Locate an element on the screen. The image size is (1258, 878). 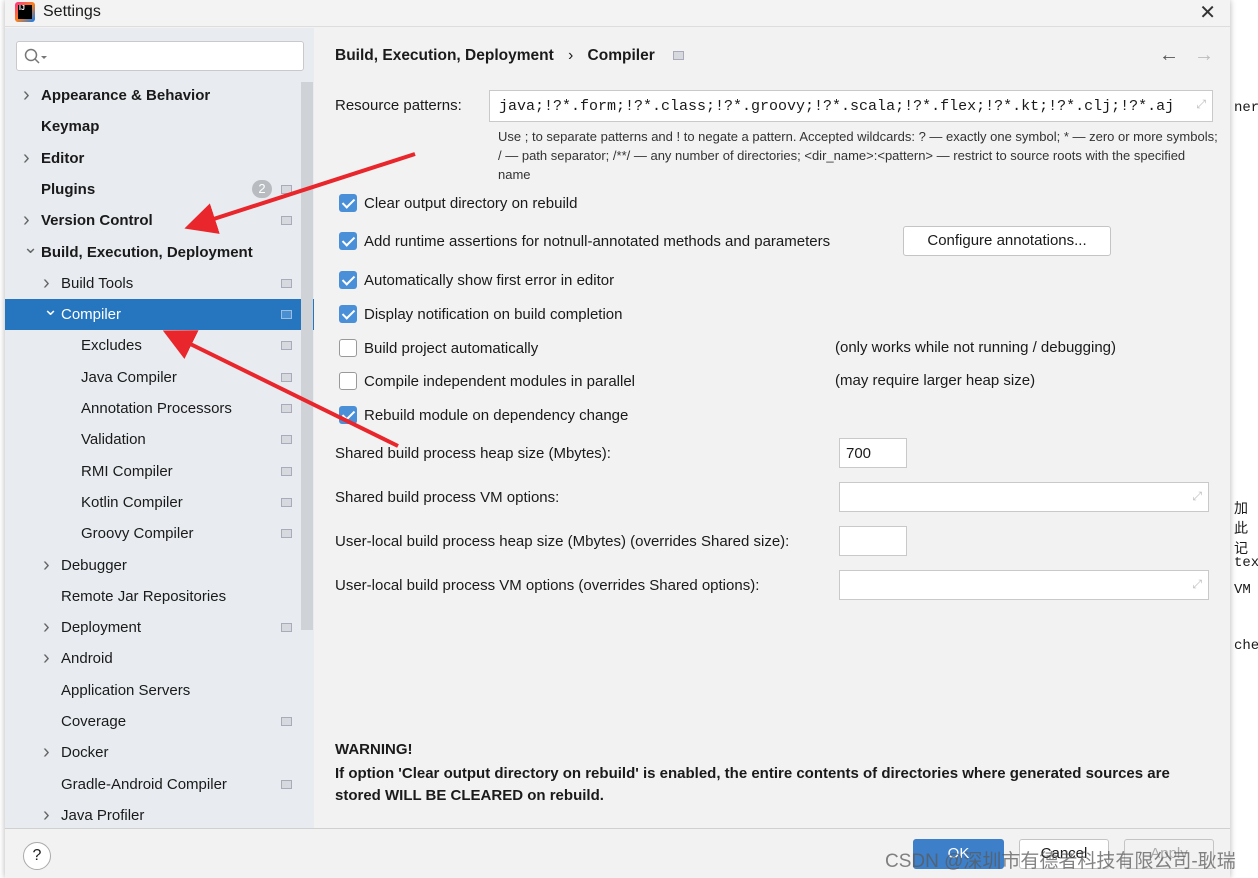
sidebar-item: Application Servers is located at coordinates (159, 690).